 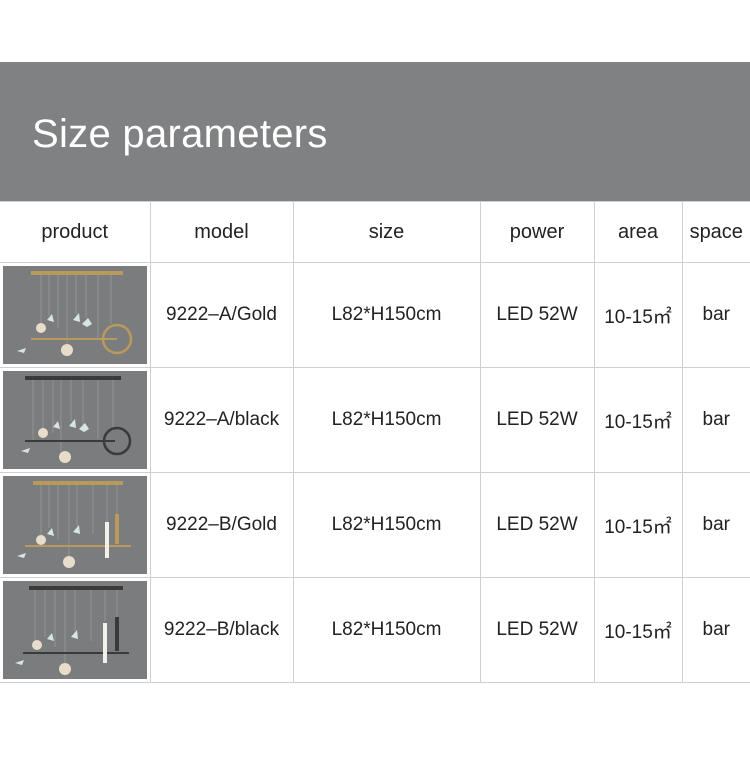 I want to click on model-cell: 9222–A/black, so click(x=221, y=420).